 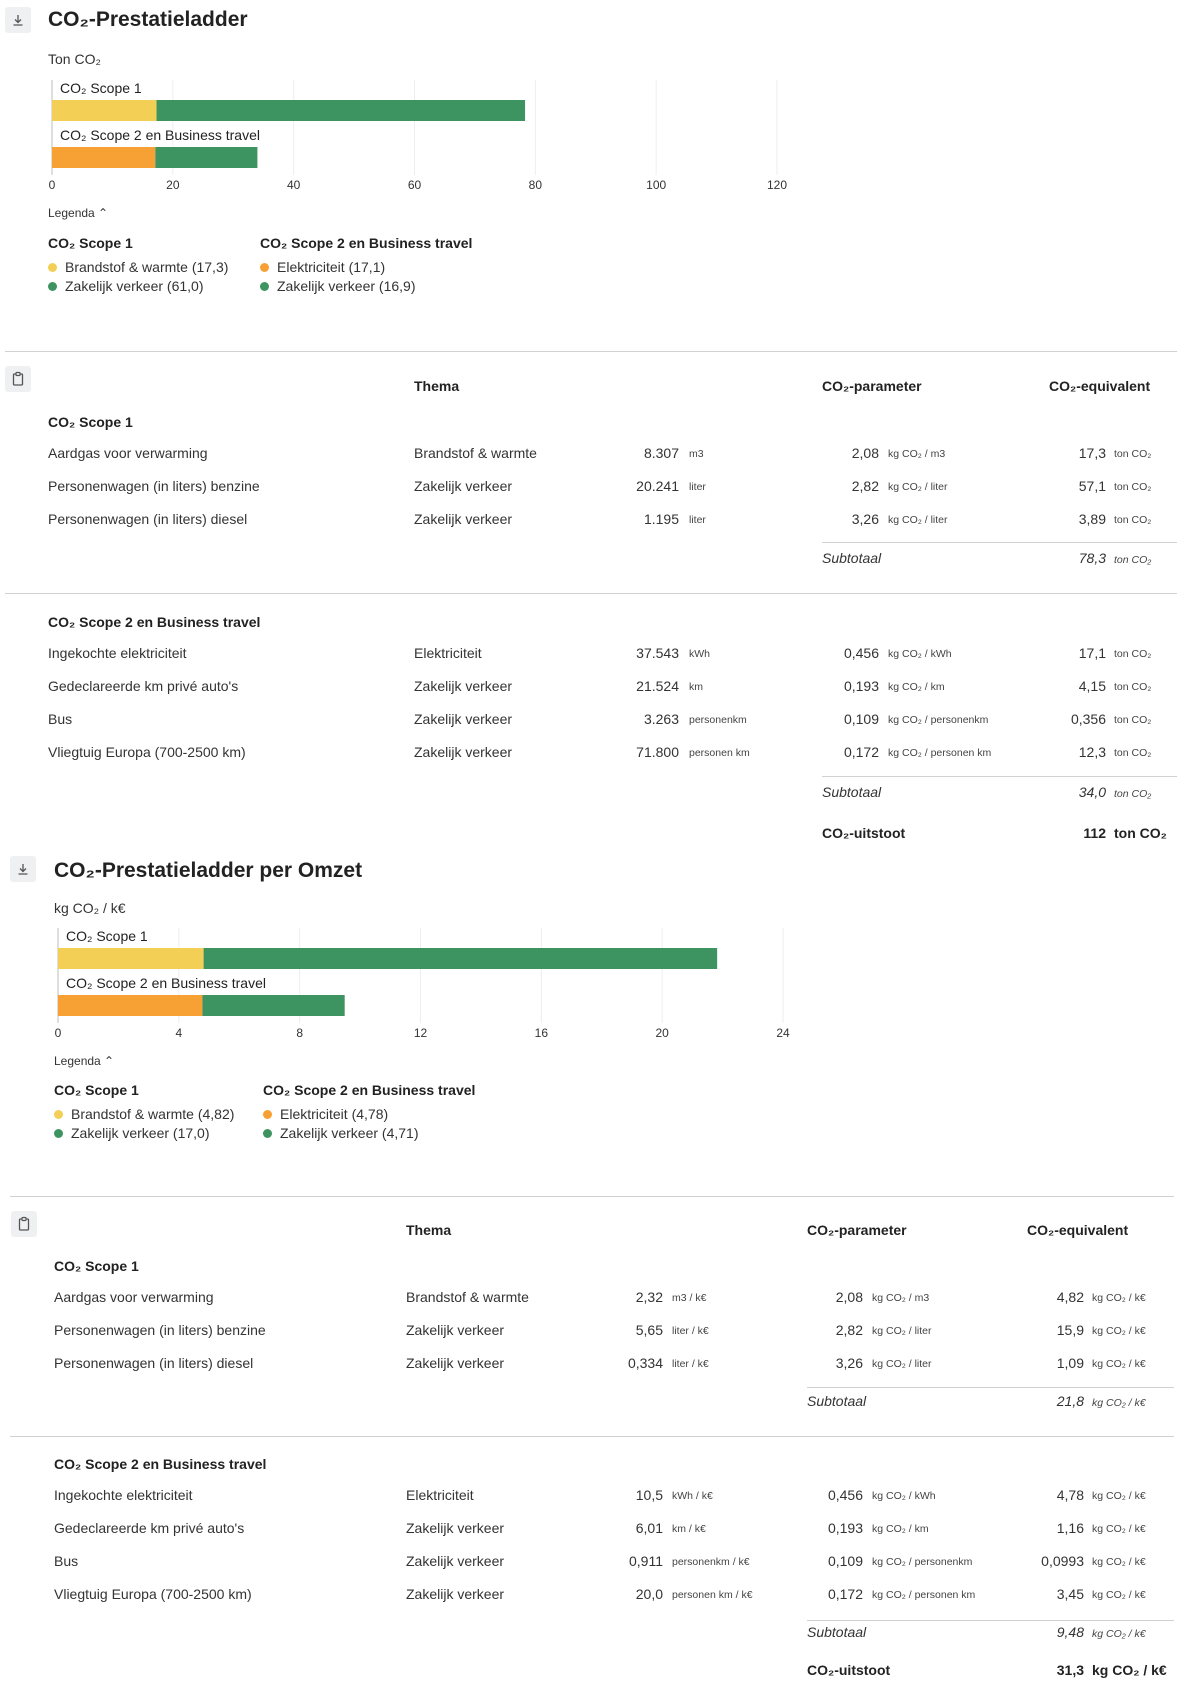 I want to click on column-header-parameter: CO₂-parameter, so click(x=872, y=386).